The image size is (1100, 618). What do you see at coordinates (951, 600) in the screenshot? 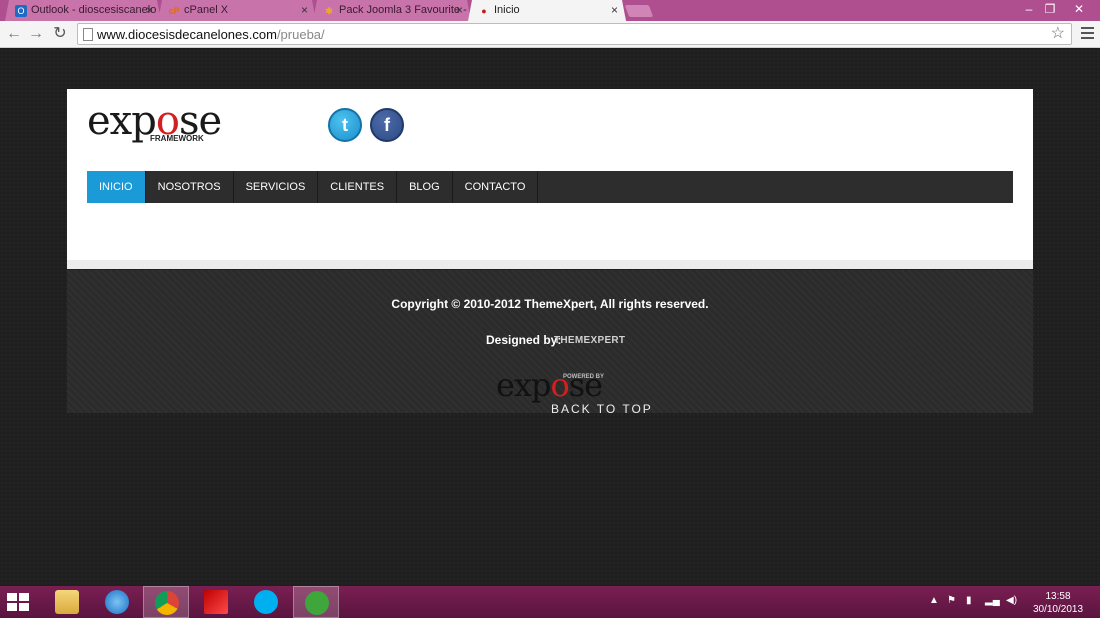
I see `action-center-flag-icon: ⚑` at bounding box center [951, 600].